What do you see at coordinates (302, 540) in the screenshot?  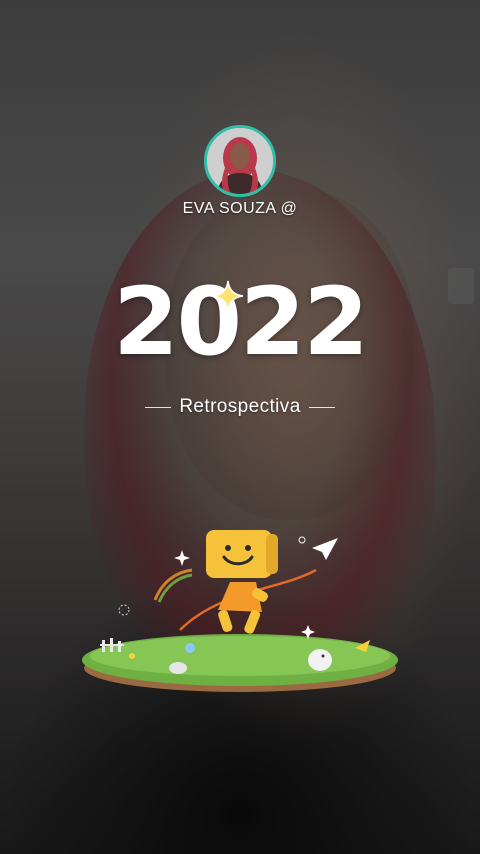 I see `bubble-icon` at bounding box center [302, 540].